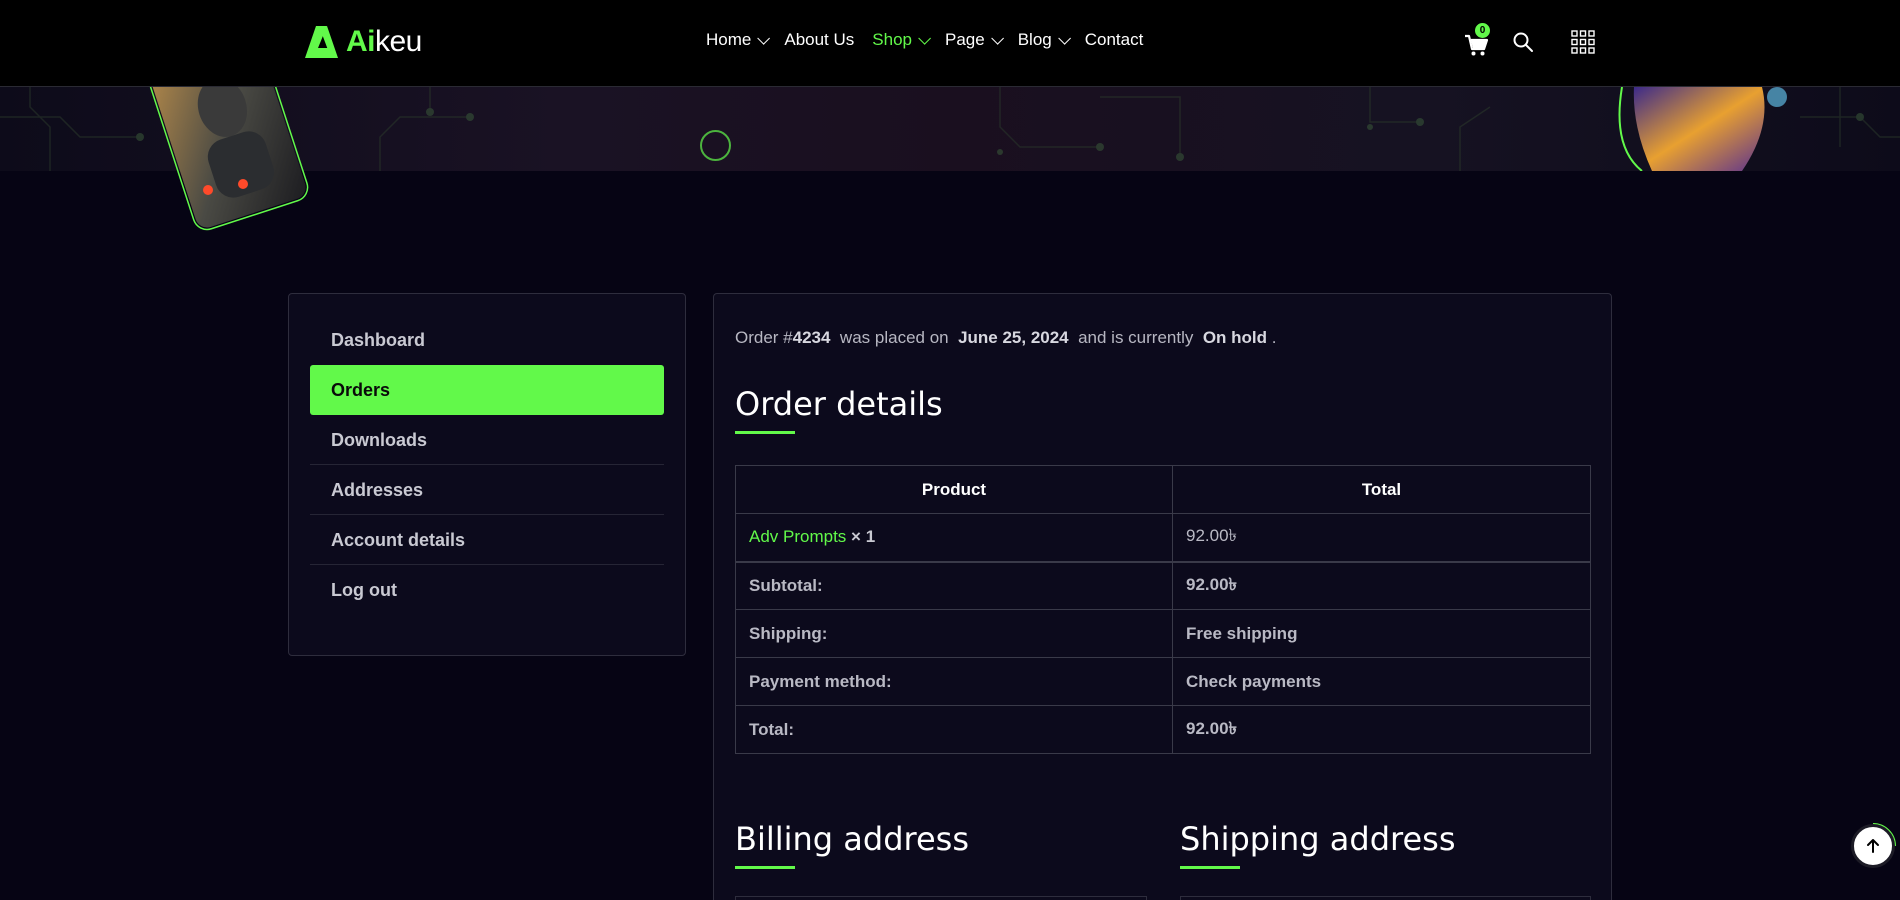  I want to click on cart-count-badge: 0, so click(1482, 30).